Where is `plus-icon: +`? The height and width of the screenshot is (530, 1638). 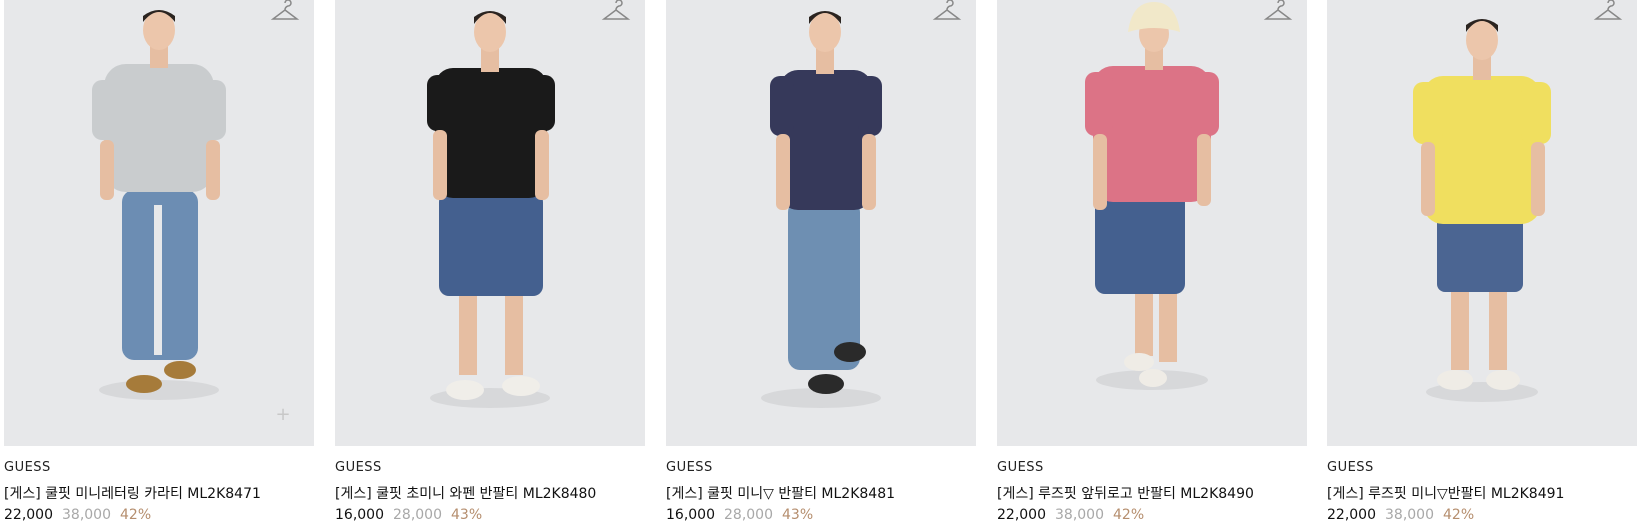
plus-icon: + is located at coordinates (283, 415).